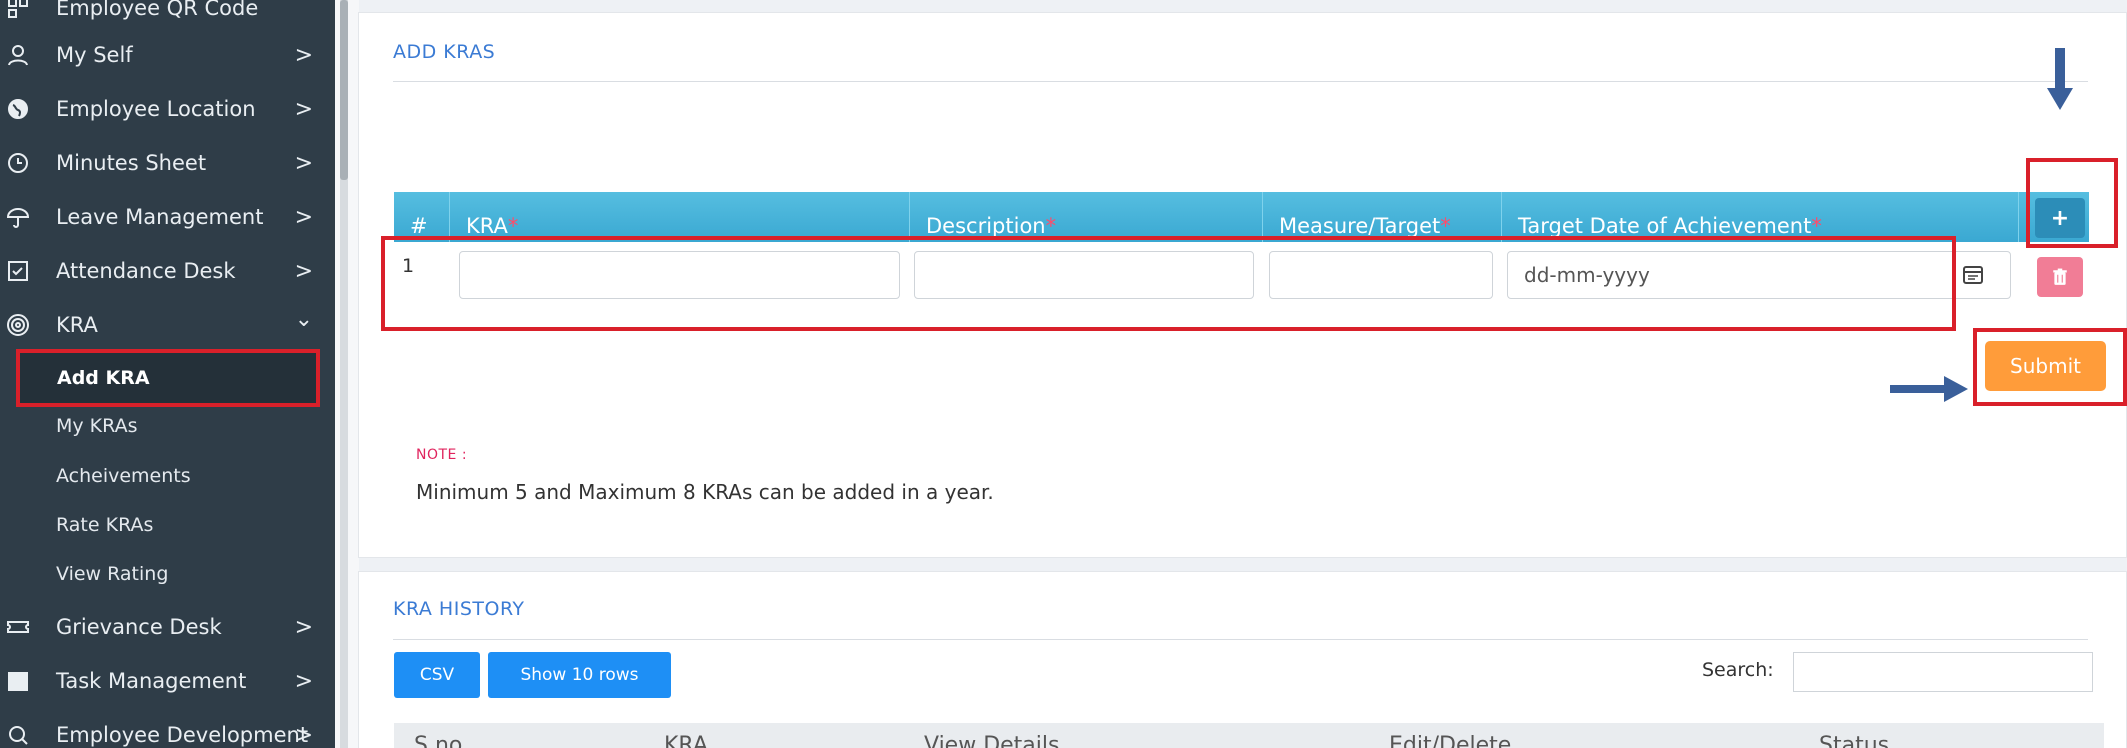 The image size is (2127, 748). I want to click on col-measure-label: Measure/Target, so click(1360, 226).